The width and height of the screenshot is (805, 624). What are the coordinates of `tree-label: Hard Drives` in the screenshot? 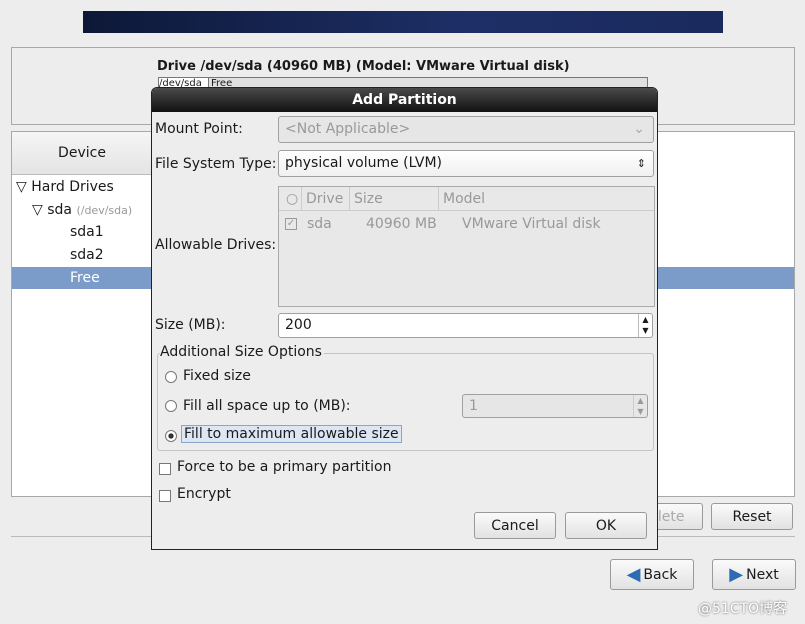 It's located at (72, 187).